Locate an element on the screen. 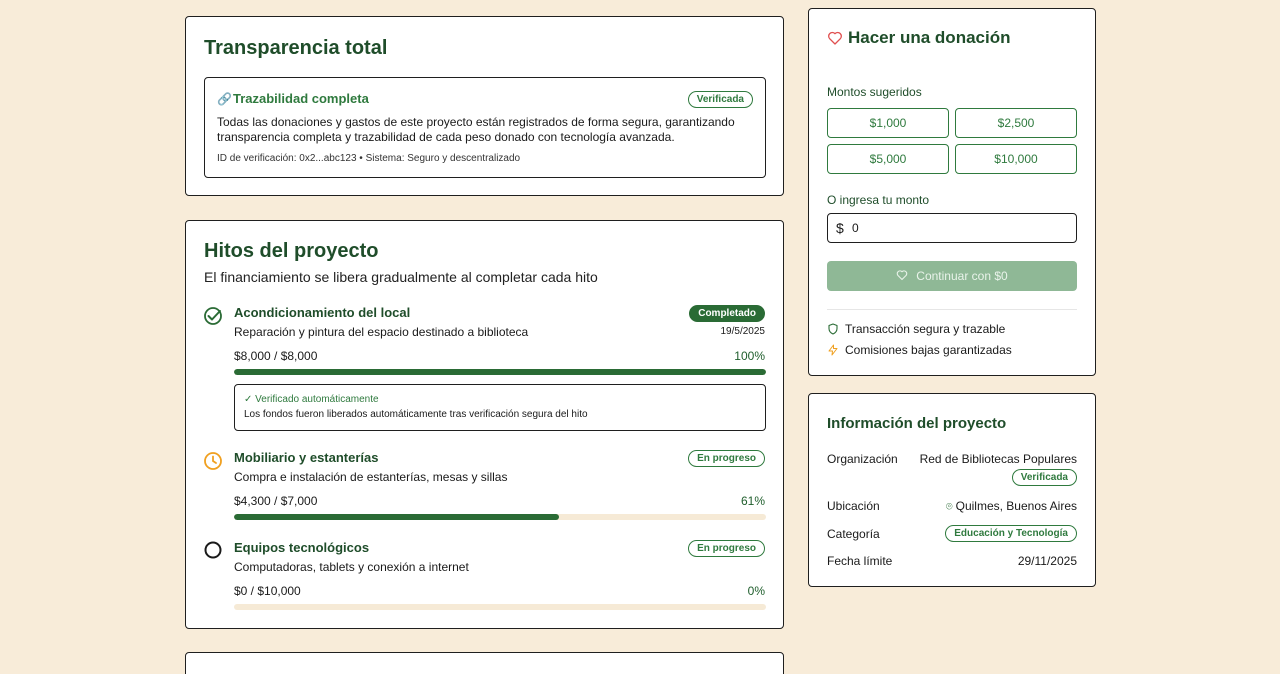 The image size is (1280, 674). milestone-title: Mobiliario y estanterías is located at coordinates (306, 457).